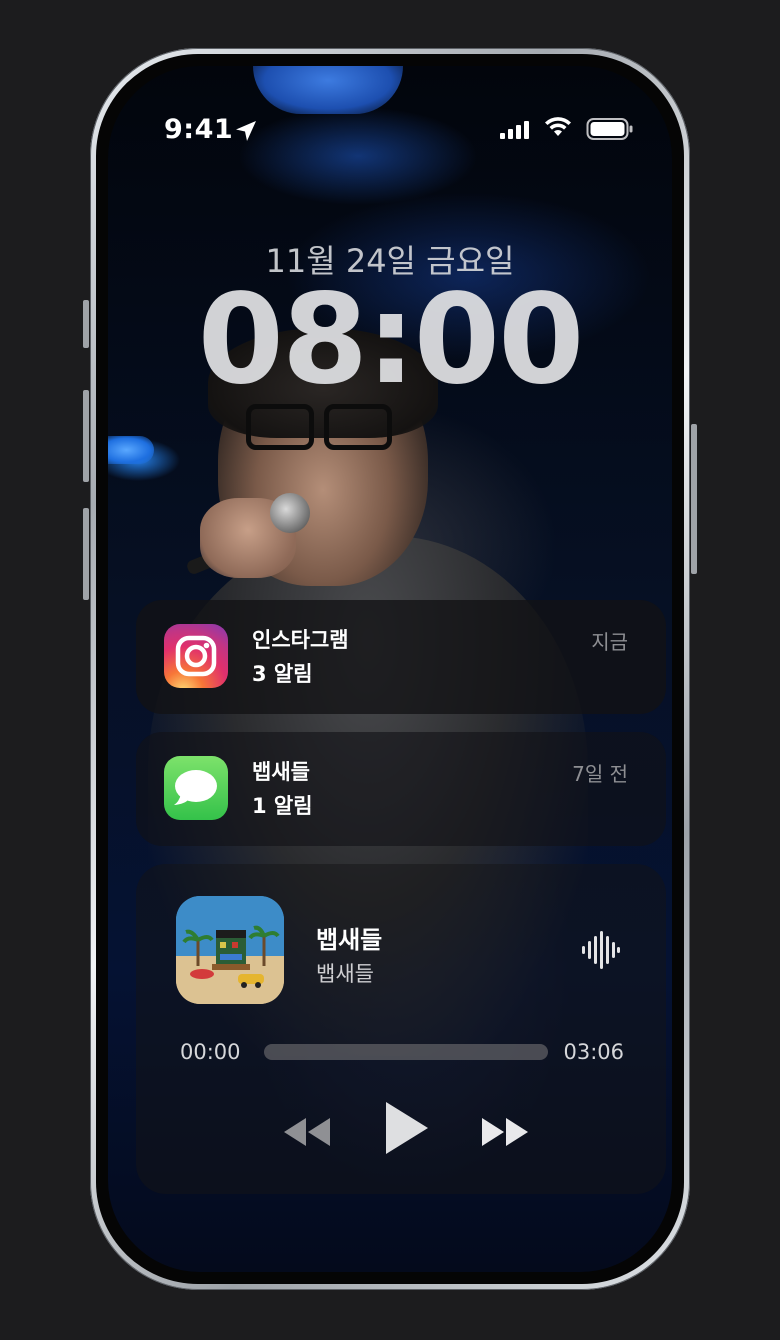 This screenshot has width=780, height=1340. Describe the element at coordinates (300, 640) in the screenshot. I see `notification-app-name: 인스타그램` at that location.